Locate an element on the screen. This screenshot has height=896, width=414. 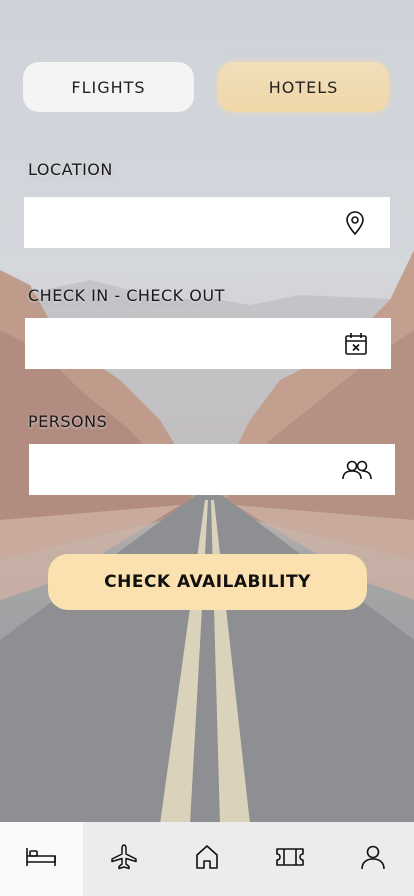
persons-label: PERSONS is located at coordinates (68, 421).